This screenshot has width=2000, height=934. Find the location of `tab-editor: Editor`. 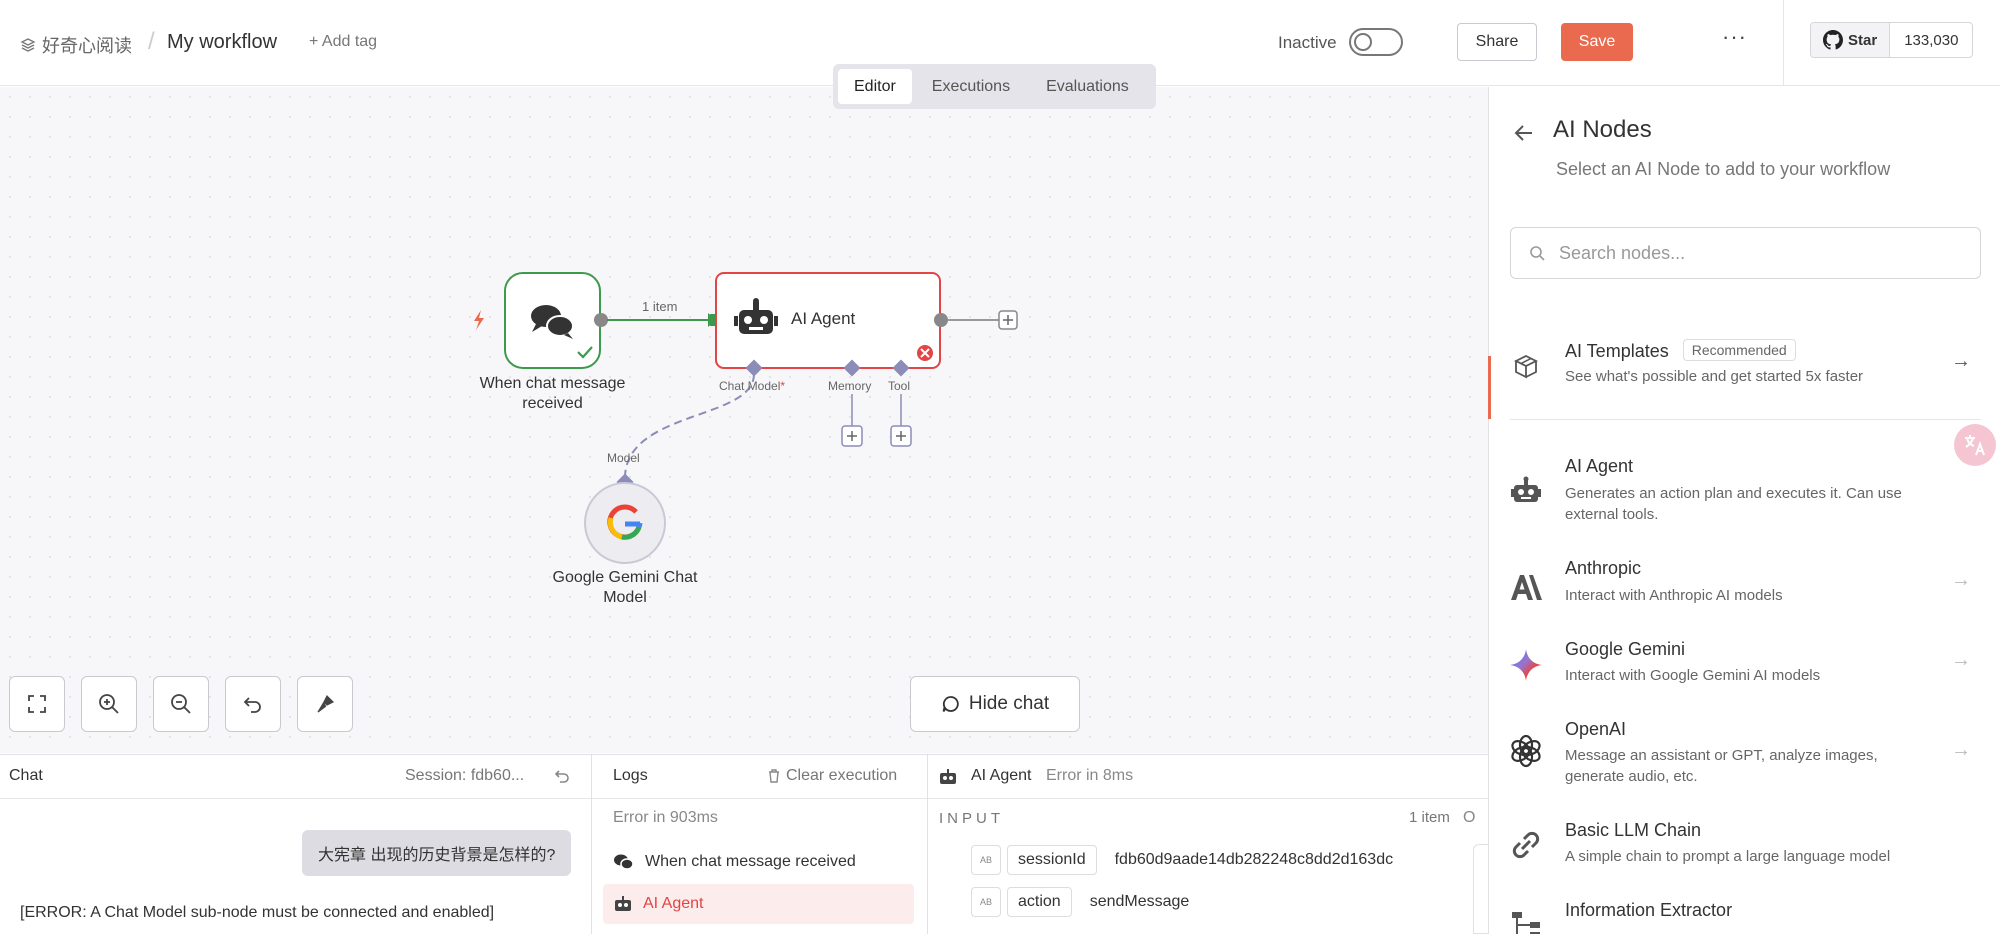

tab-editor: Editor is located at coordinates (875, 86).